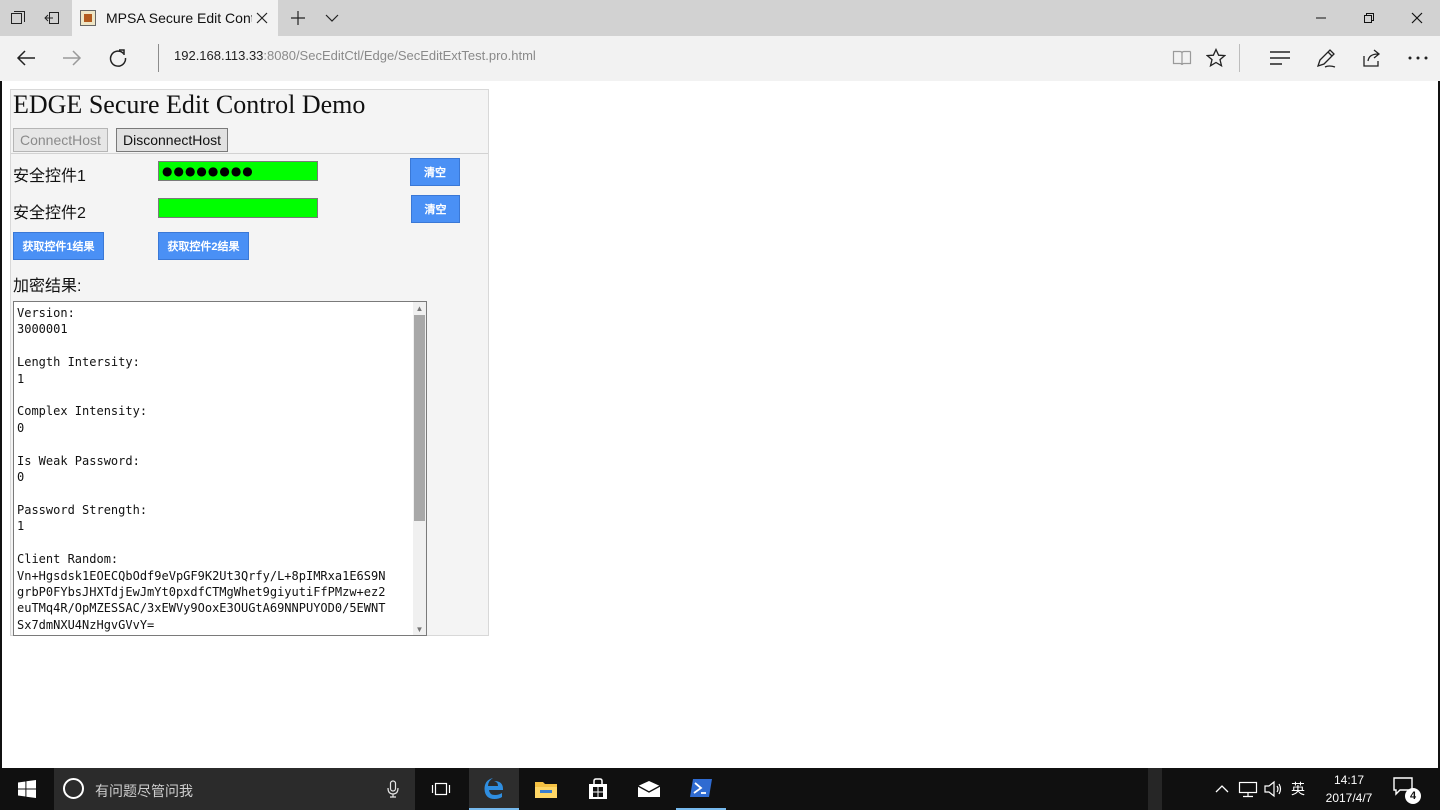 This screenshot has height=810, width=1440. What do you see at coordinates (1413, 796) in the screenshot?
I see `notification-count-badge: 4` at bounding box center [1413, 796].